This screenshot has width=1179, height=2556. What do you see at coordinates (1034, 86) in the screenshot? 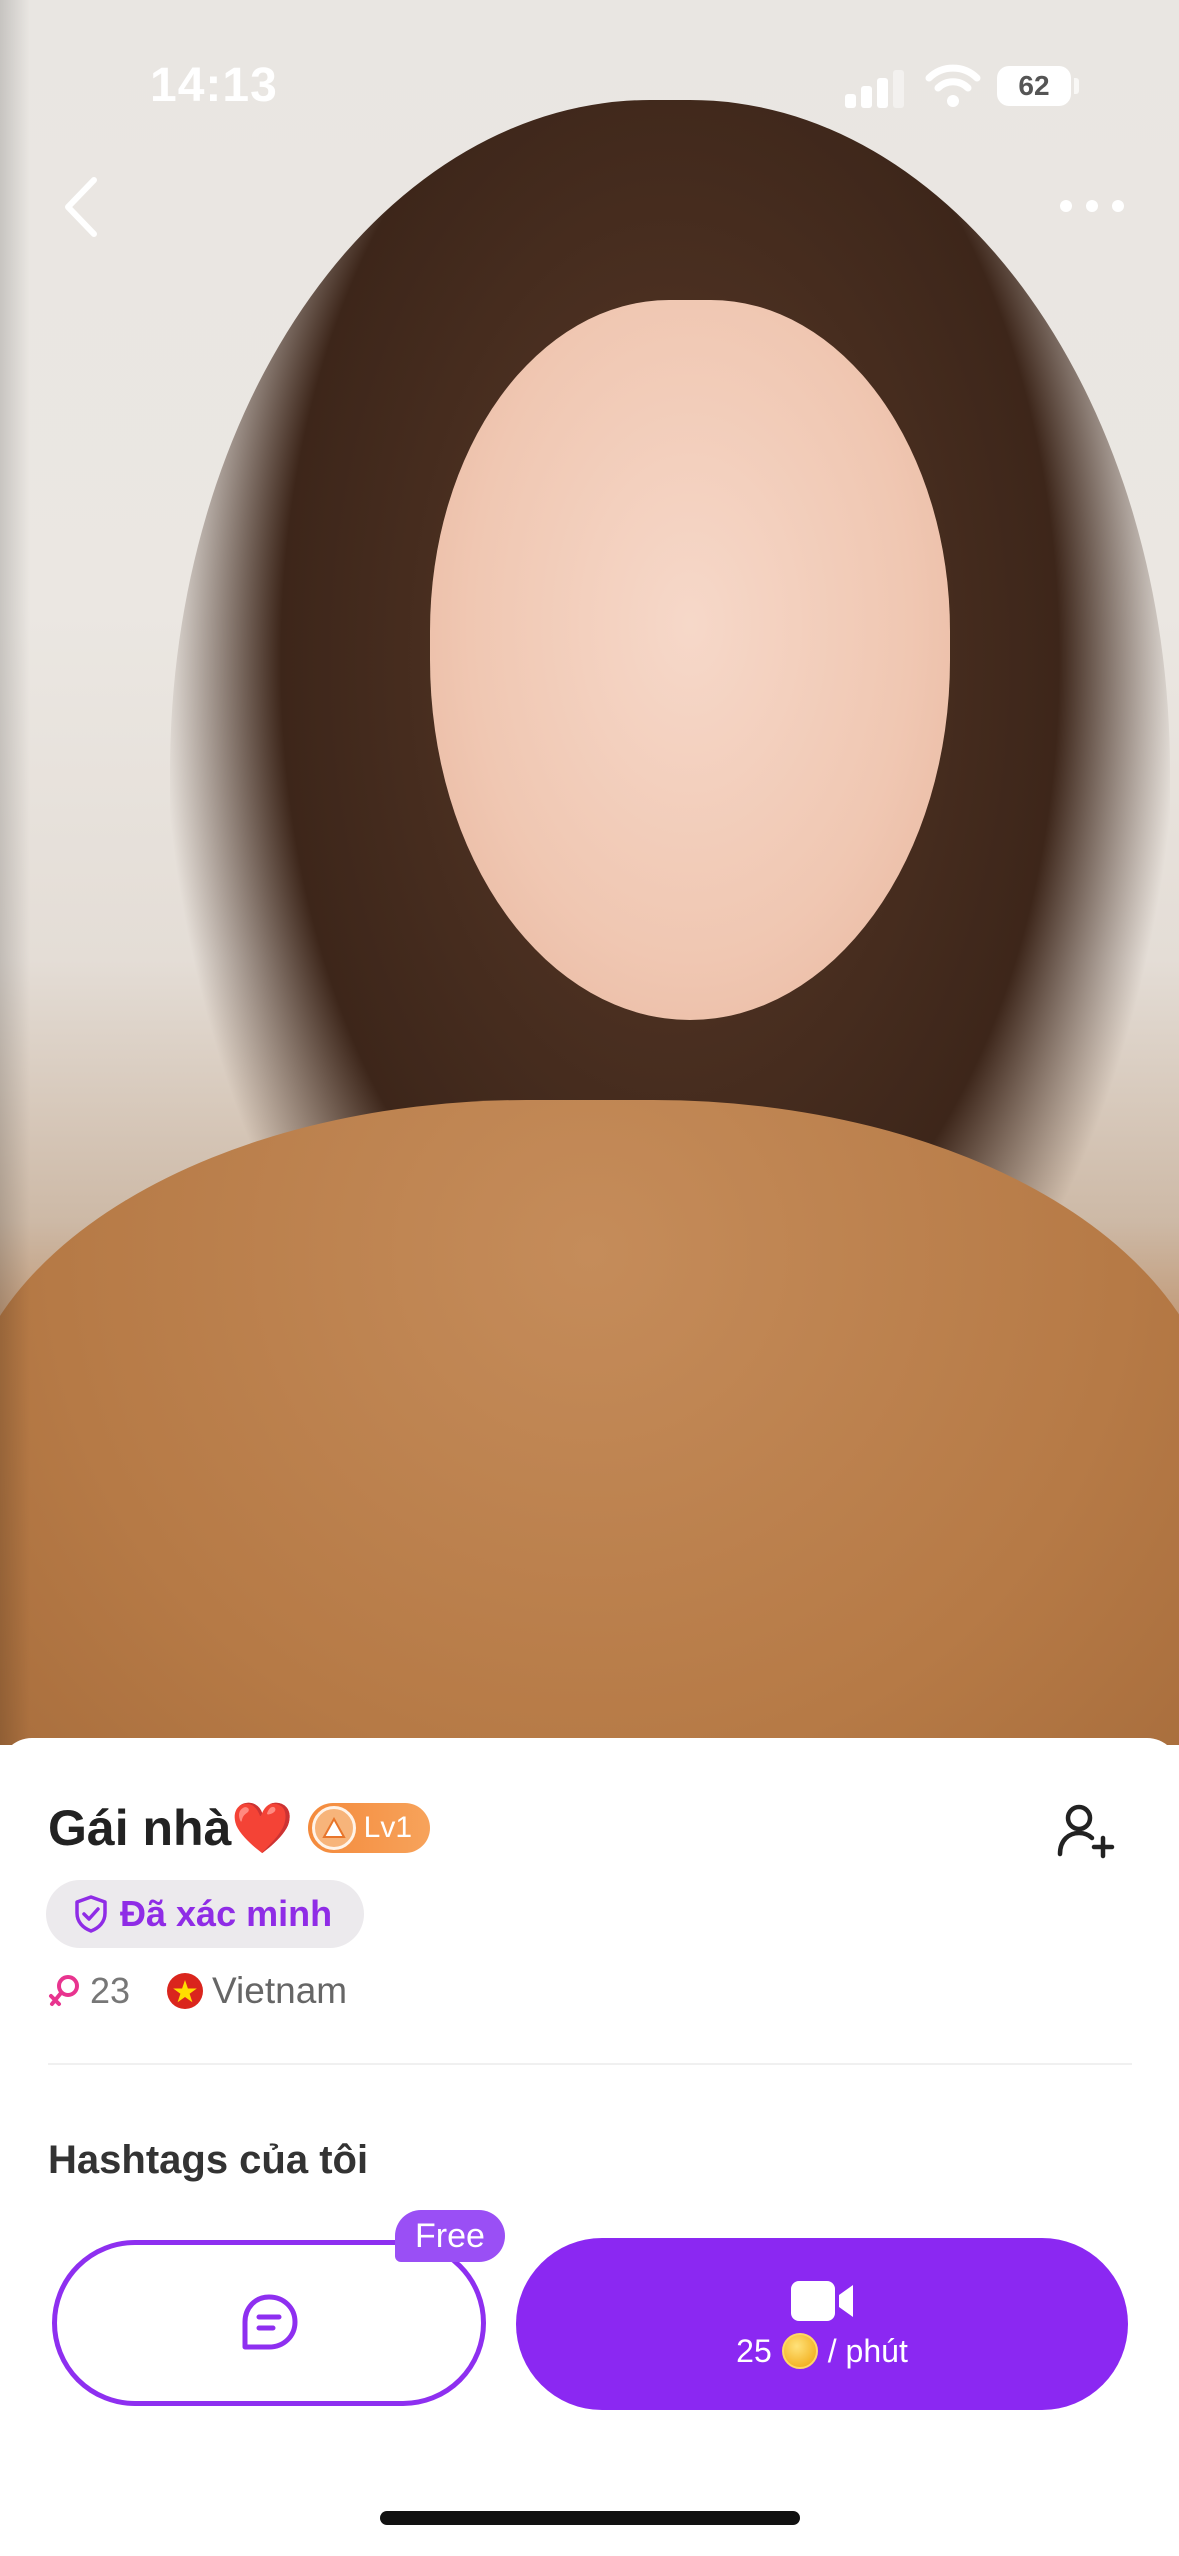
I see `battery-indicator: 62` at bounding box center [1034, 86].